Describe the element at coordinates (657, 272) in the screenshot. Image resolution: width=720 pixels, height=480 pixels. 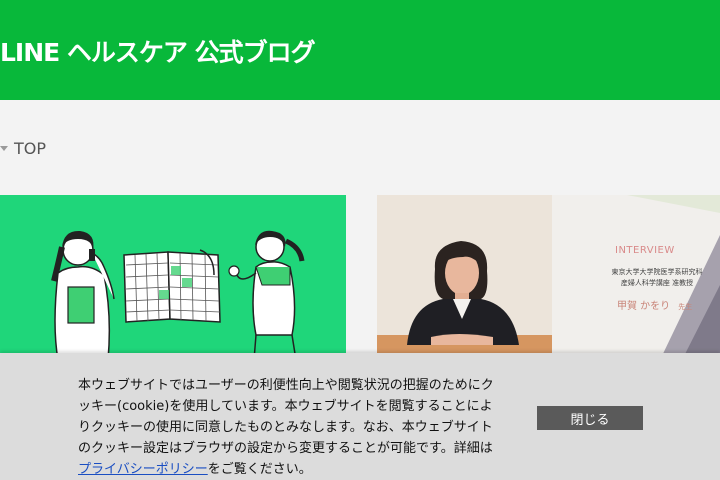
I see `affiliation-line-1: 東京大学大学院医学系研究科` at that location.